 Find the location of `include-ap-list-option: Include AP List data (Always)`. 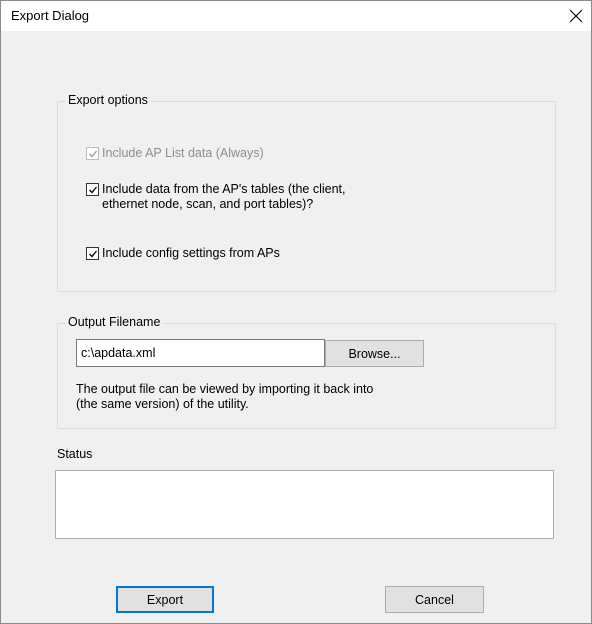

include-ap-list-option: Include AP List data (Always) is located at coordinates (175, 153).